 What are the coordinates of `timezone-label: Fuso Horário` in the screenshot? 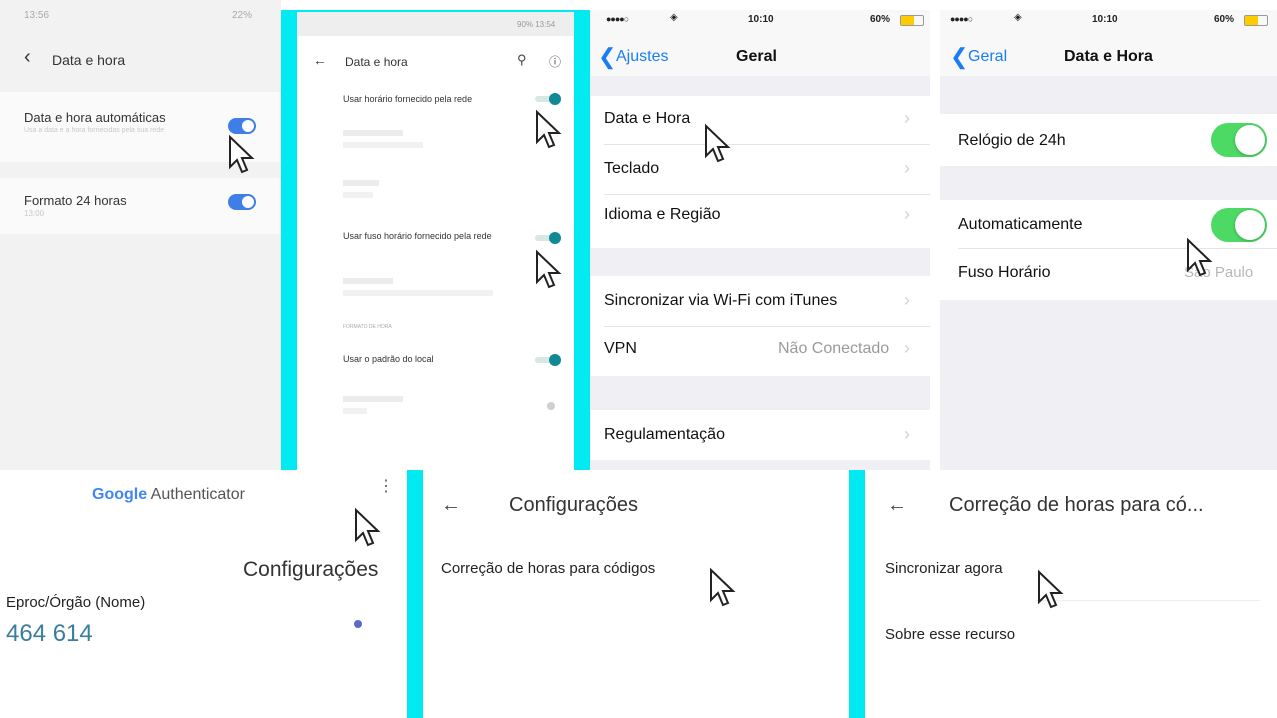 It's located at (1004, 272).